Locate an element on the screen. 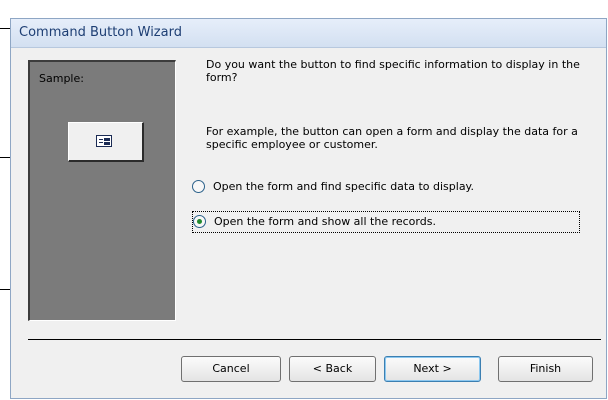 This screenshot has height=400, width=608. sample-label: Sample: is located at coordinates (61, 78).